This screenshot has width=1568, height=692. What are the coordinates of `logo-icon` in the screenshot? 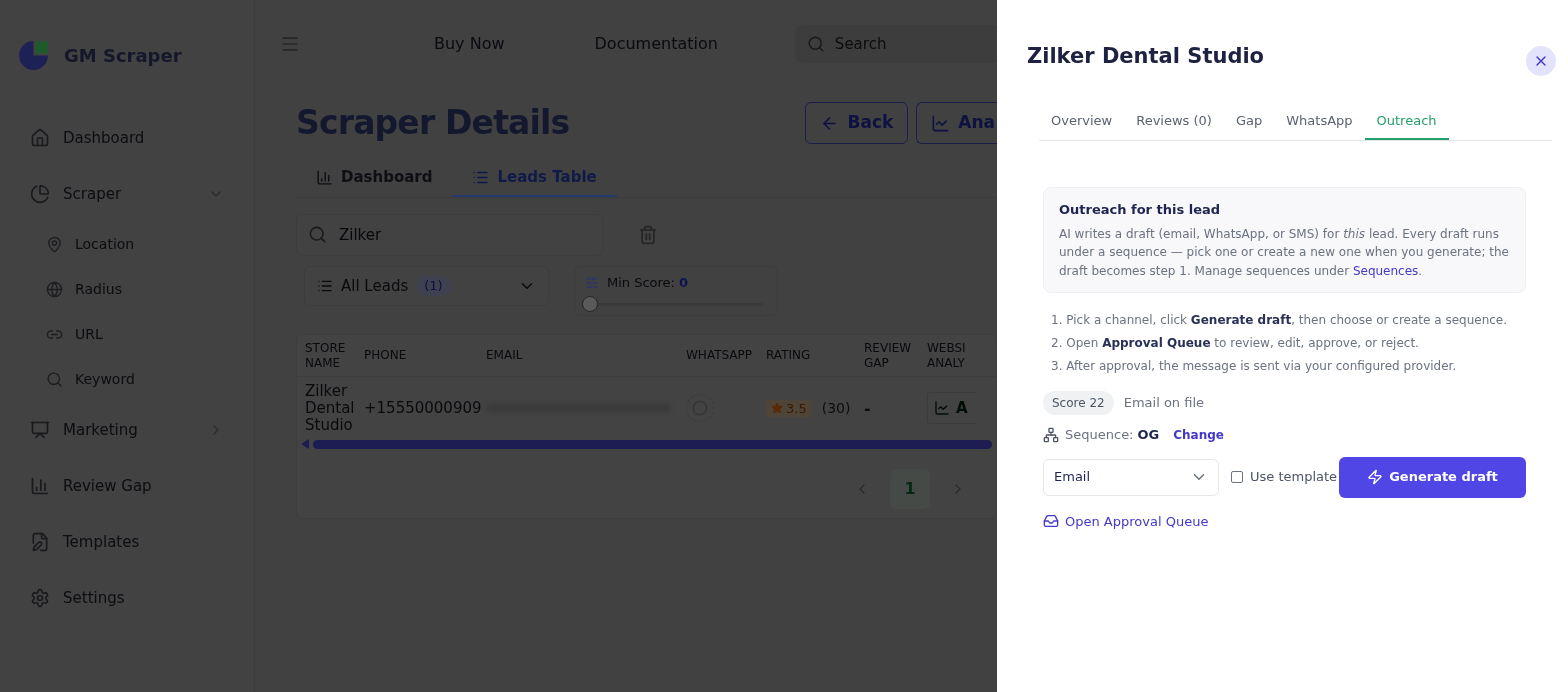 It's located at (33, 55).